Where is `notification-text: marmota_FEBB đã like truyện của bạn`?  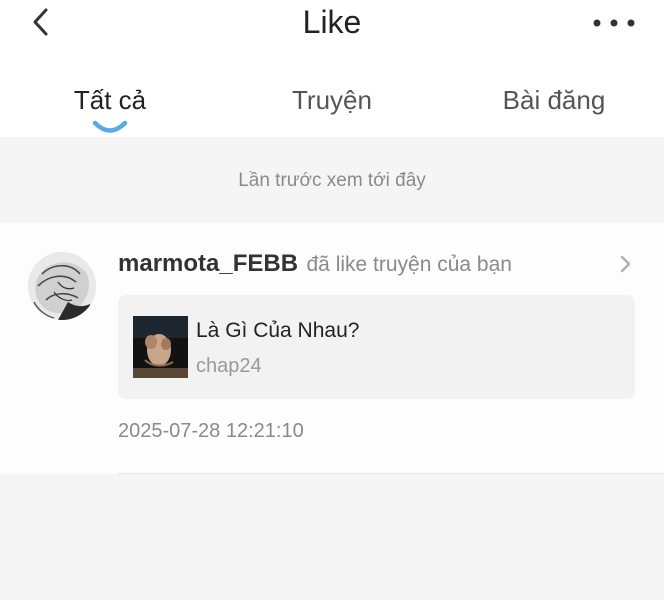 notification-text: marmota_FEBB đã like truyện của bạn is located at coordinates (315, 265).